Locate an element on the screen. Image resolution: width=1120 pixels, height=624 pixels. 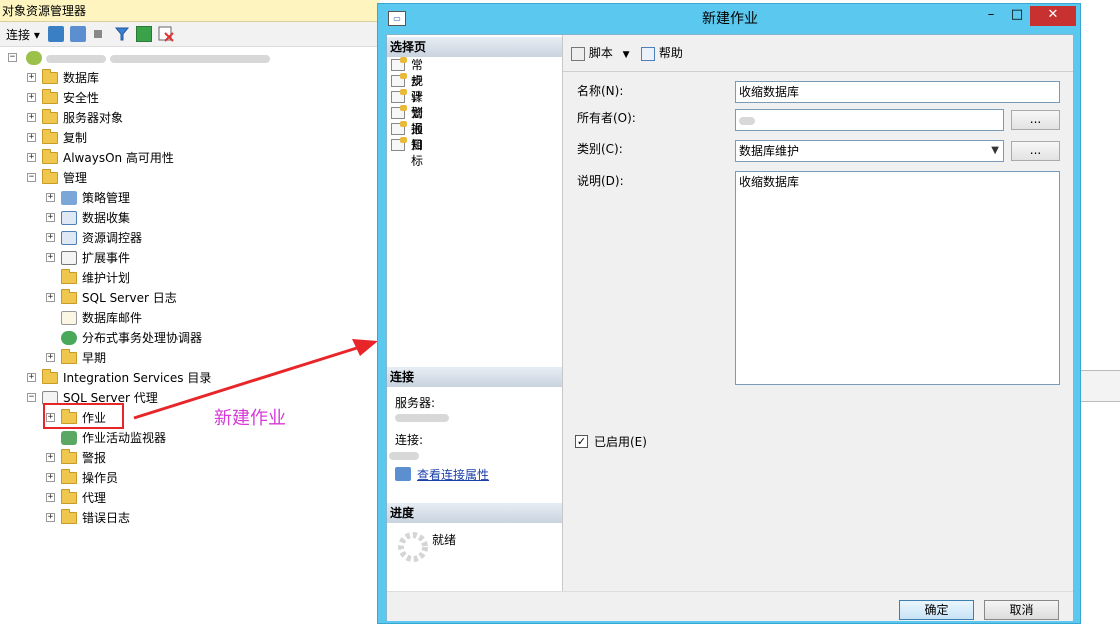
tree-row-proxies: + 代理 is located at coordinates (190, 498).